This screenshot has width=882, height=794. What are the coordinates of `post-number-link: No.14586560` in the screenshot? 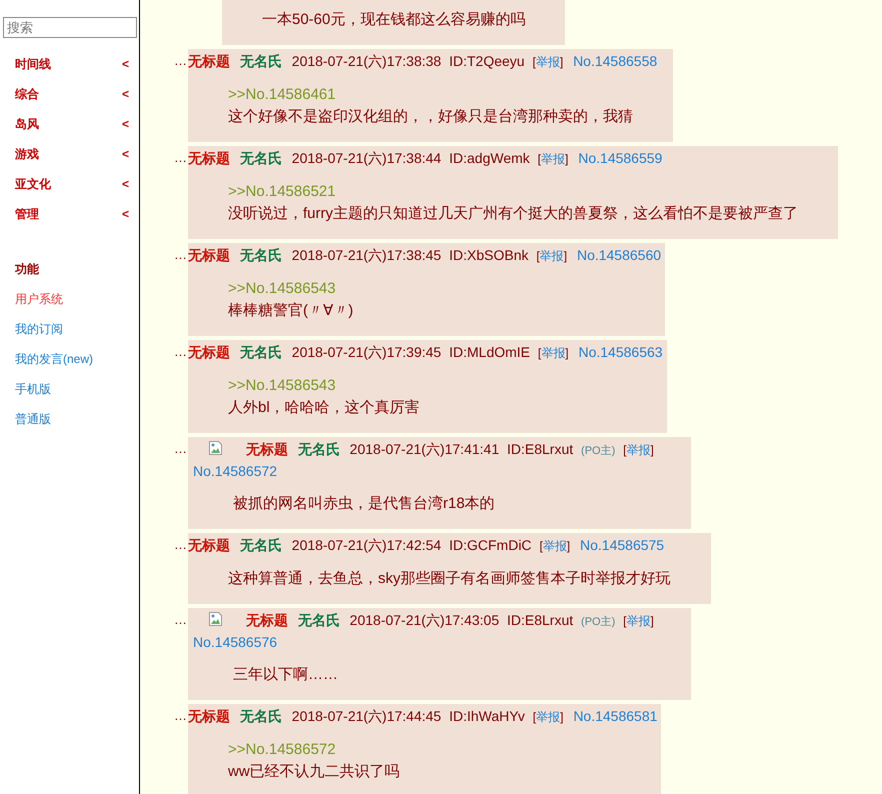 It's located at (619, 255).